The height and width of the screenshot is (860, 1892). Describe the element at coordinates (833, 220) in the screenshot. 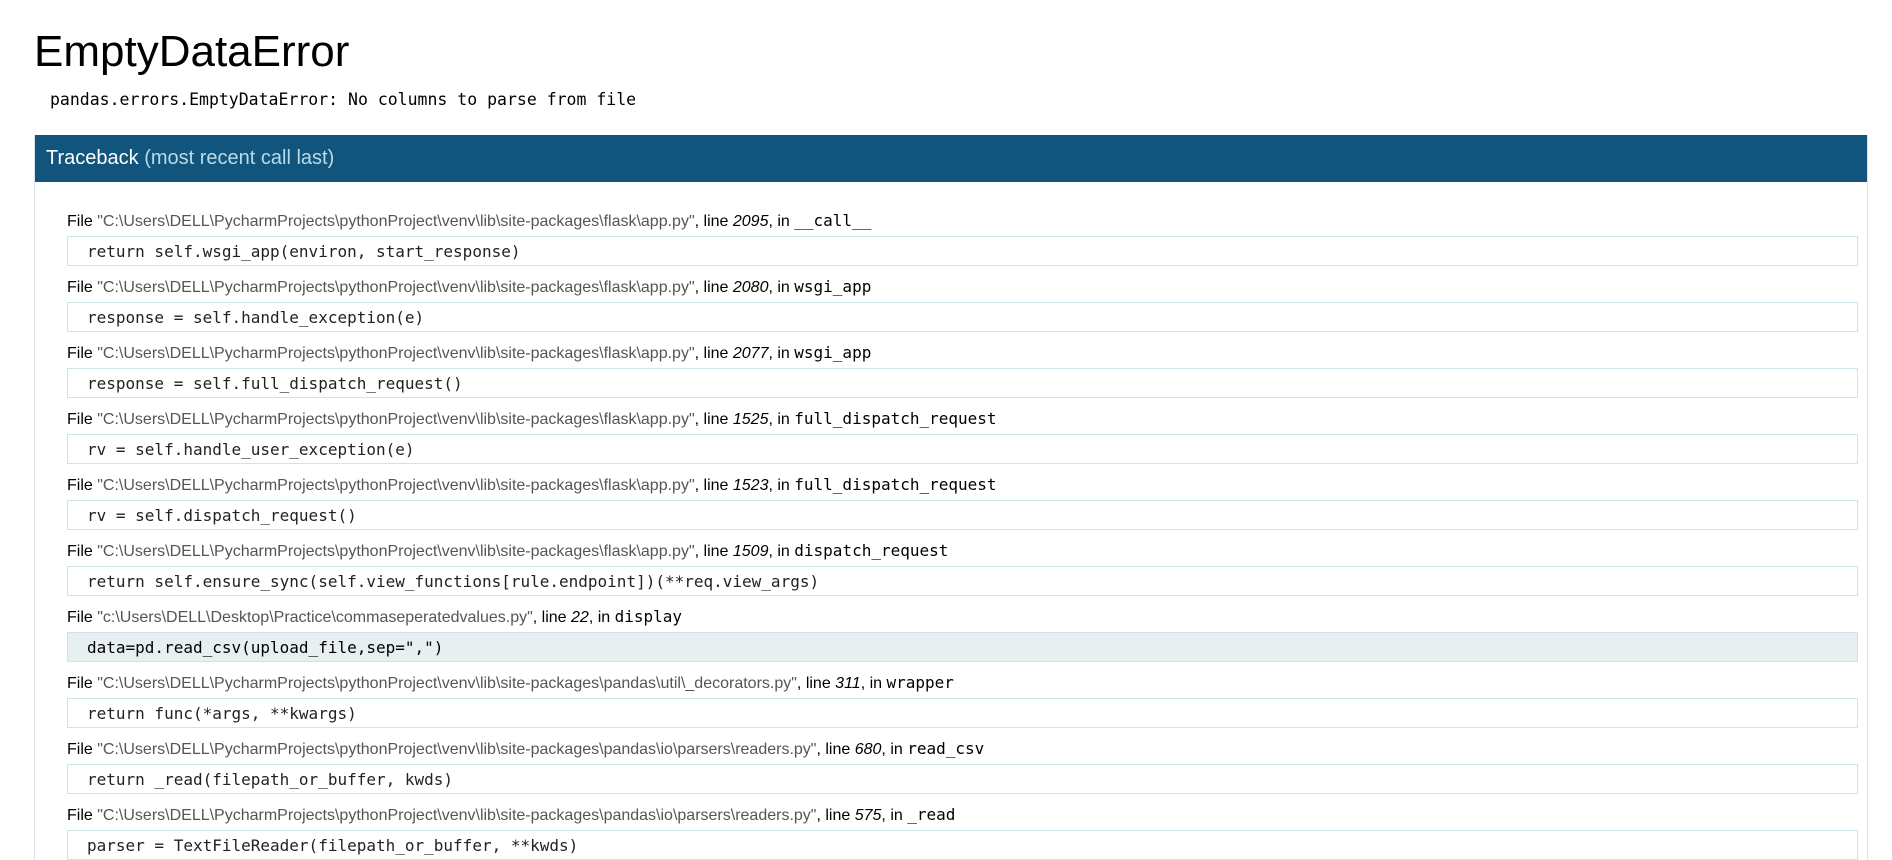

I see `frame-function-name: __call__` at that location.